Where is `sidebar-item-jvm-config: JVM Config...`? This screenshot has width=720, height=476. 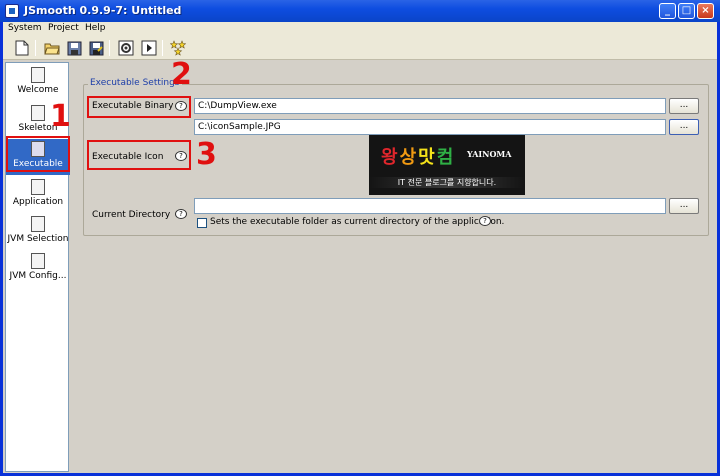
sidebar-item-jvm-config: JVM Config... is located at coordinates (38, 269).